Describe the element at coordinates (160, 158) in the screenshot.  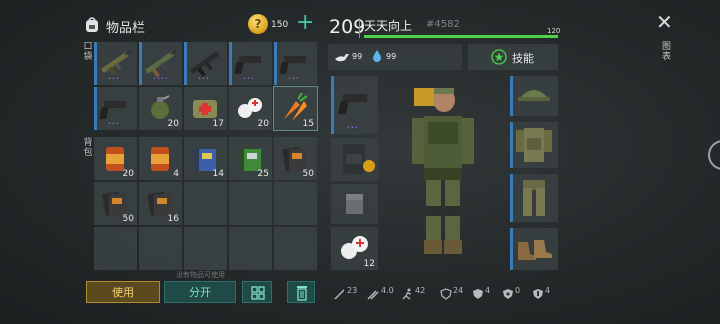
I see `backpack-slot-2: 4` at that location.